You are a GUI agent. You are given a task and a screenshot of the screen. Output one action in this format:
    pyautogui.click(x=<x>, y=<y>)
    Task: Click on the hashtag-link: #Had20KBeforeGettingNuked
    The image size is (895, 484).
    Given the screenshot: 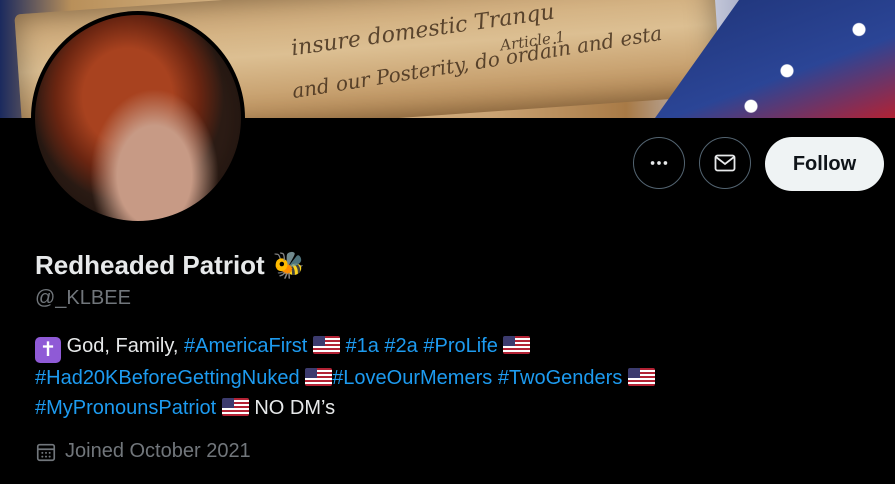 What is the action you would take?
    pyautogui.click(x=167, y=378)
    